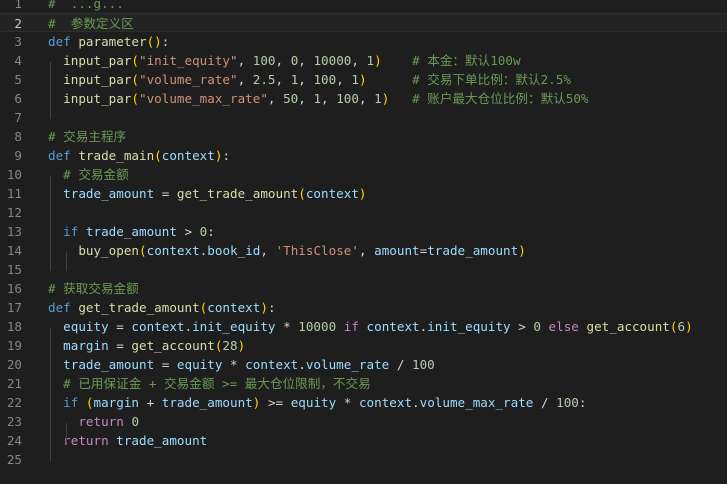 This screenshot has height=484, width=727. Describe the element at coordinates (86, 345) in the screenshot. I see `code-token: margin` at that location.